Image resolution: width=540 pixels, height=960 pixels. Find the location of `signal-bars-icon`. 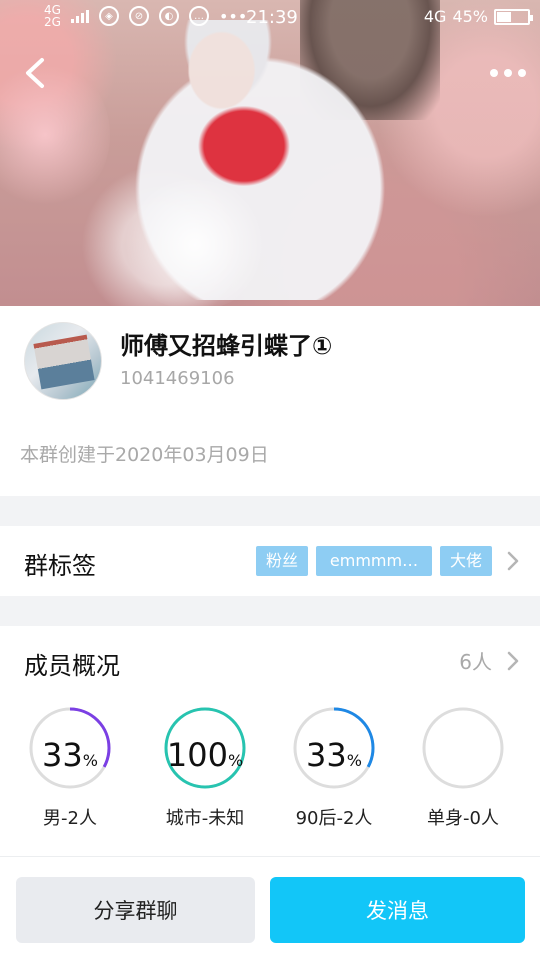

signal-bars-icon is located at coordinates (79, 16).